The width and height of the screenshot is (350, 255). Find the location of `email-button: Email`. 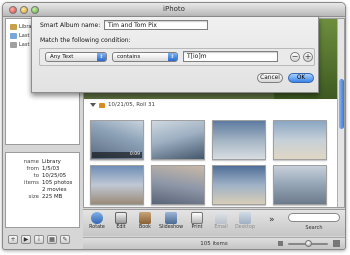

email-button: Email is located at coordinates (221, 221).